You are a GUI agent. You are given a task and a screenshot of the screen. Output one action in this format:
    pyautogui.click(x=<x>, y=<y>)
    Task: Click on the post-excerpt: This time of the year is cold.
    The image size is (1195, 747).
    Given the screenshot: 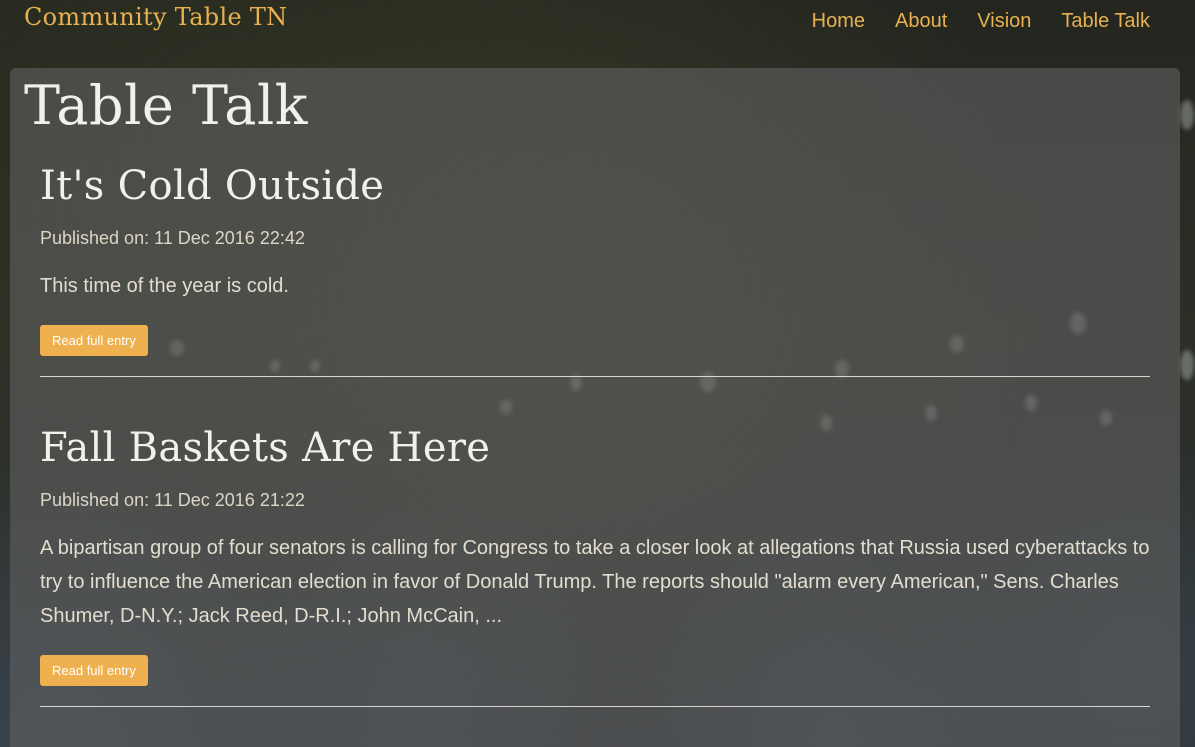 What is the action you would take?
    pyautogui.click(x=164, y=286)
    